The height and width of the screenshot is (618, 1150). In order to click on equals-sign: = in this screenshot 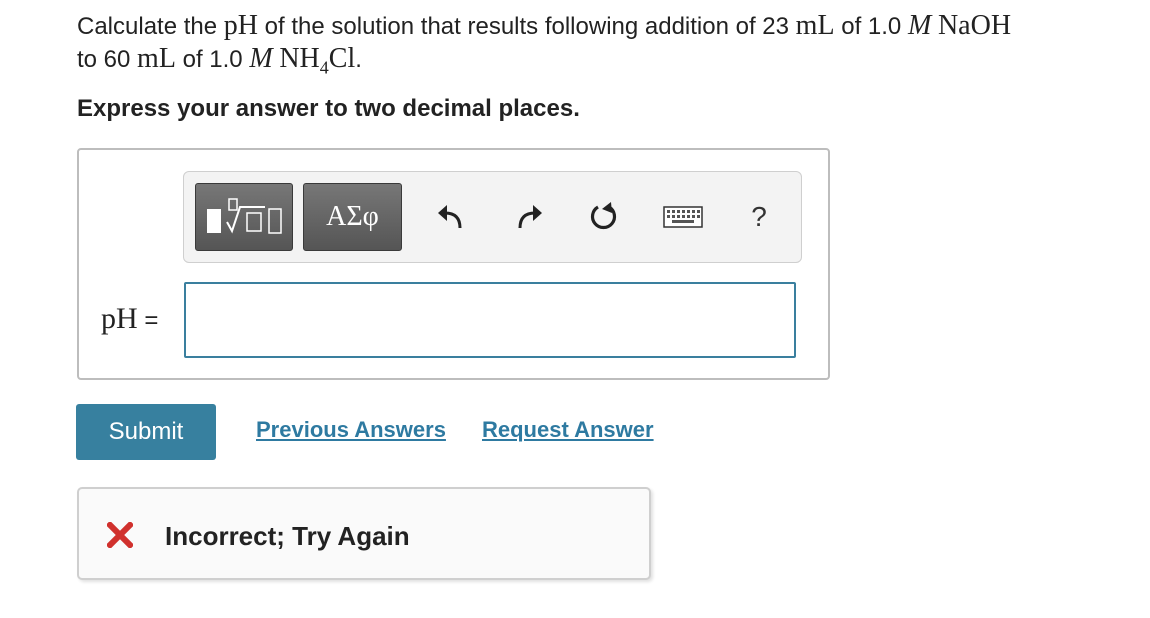, I will do `click(148, 320)`.